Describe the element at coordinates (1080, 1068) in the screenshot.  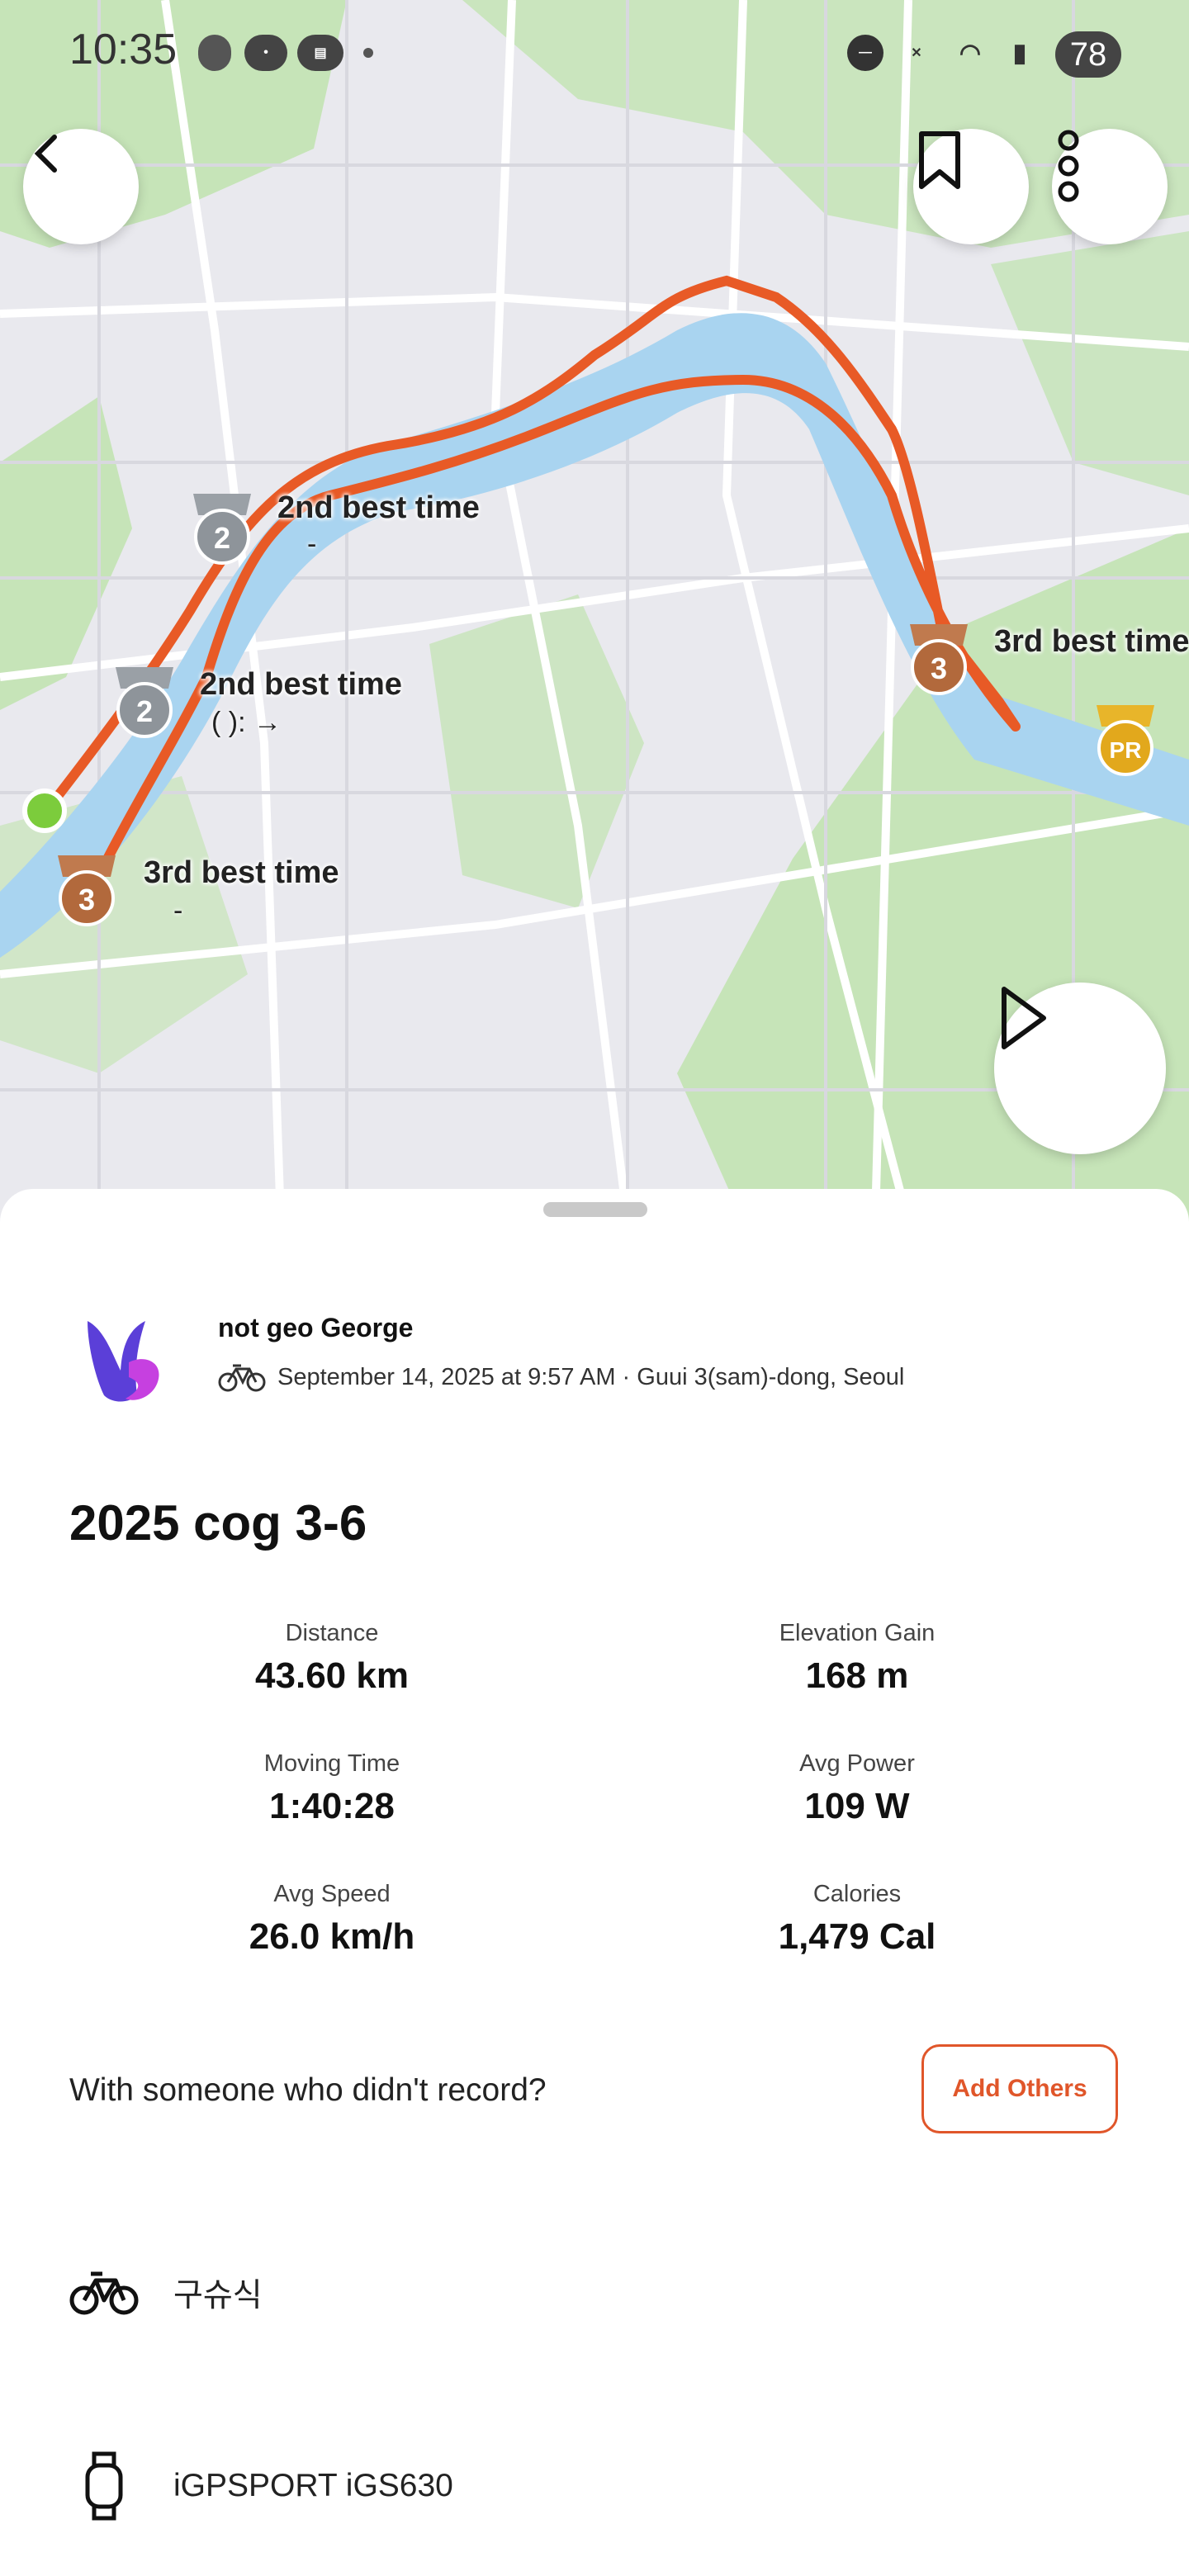
I see `play-flyover-button` at that location.